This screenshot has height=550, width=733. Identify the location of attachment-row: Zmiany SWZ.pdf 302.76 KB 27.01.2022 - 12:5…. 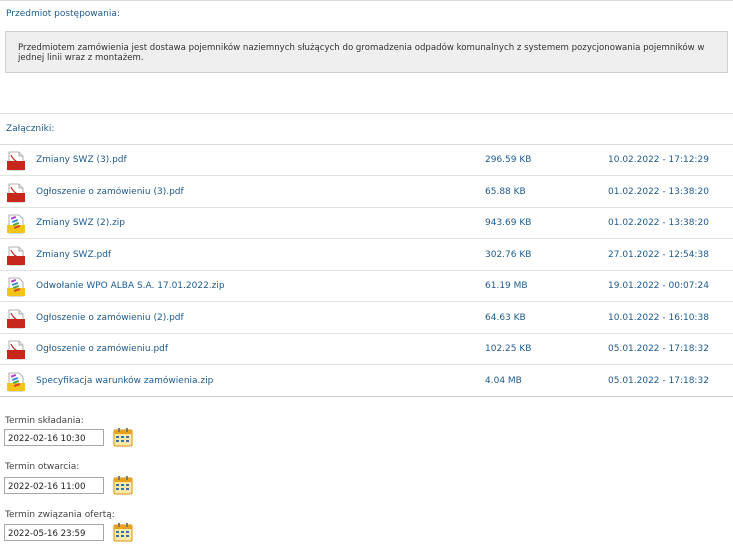
(366, 255).